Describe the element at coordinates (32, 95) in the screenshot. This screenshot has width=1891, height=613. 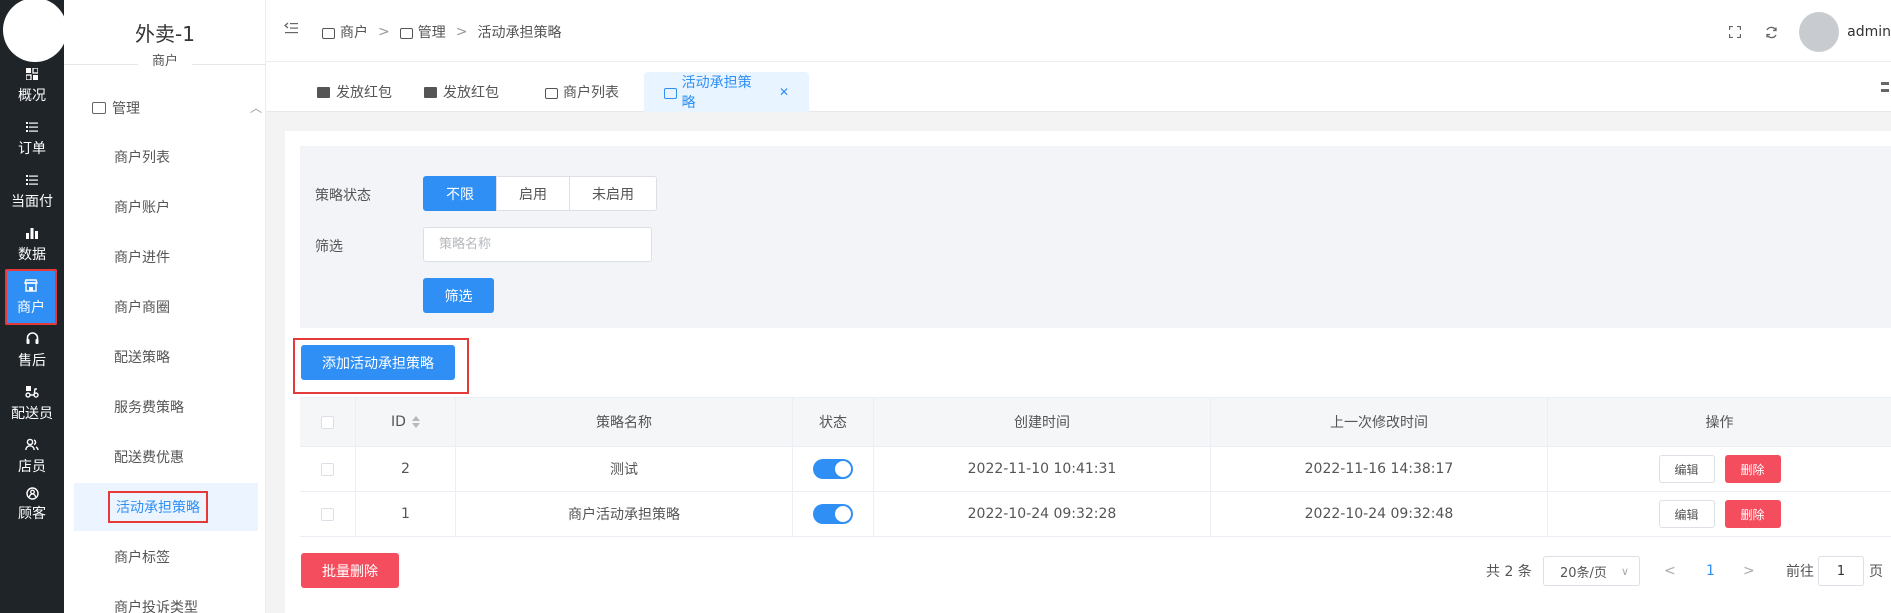
I see `rail-item-label: 概况` at that location.